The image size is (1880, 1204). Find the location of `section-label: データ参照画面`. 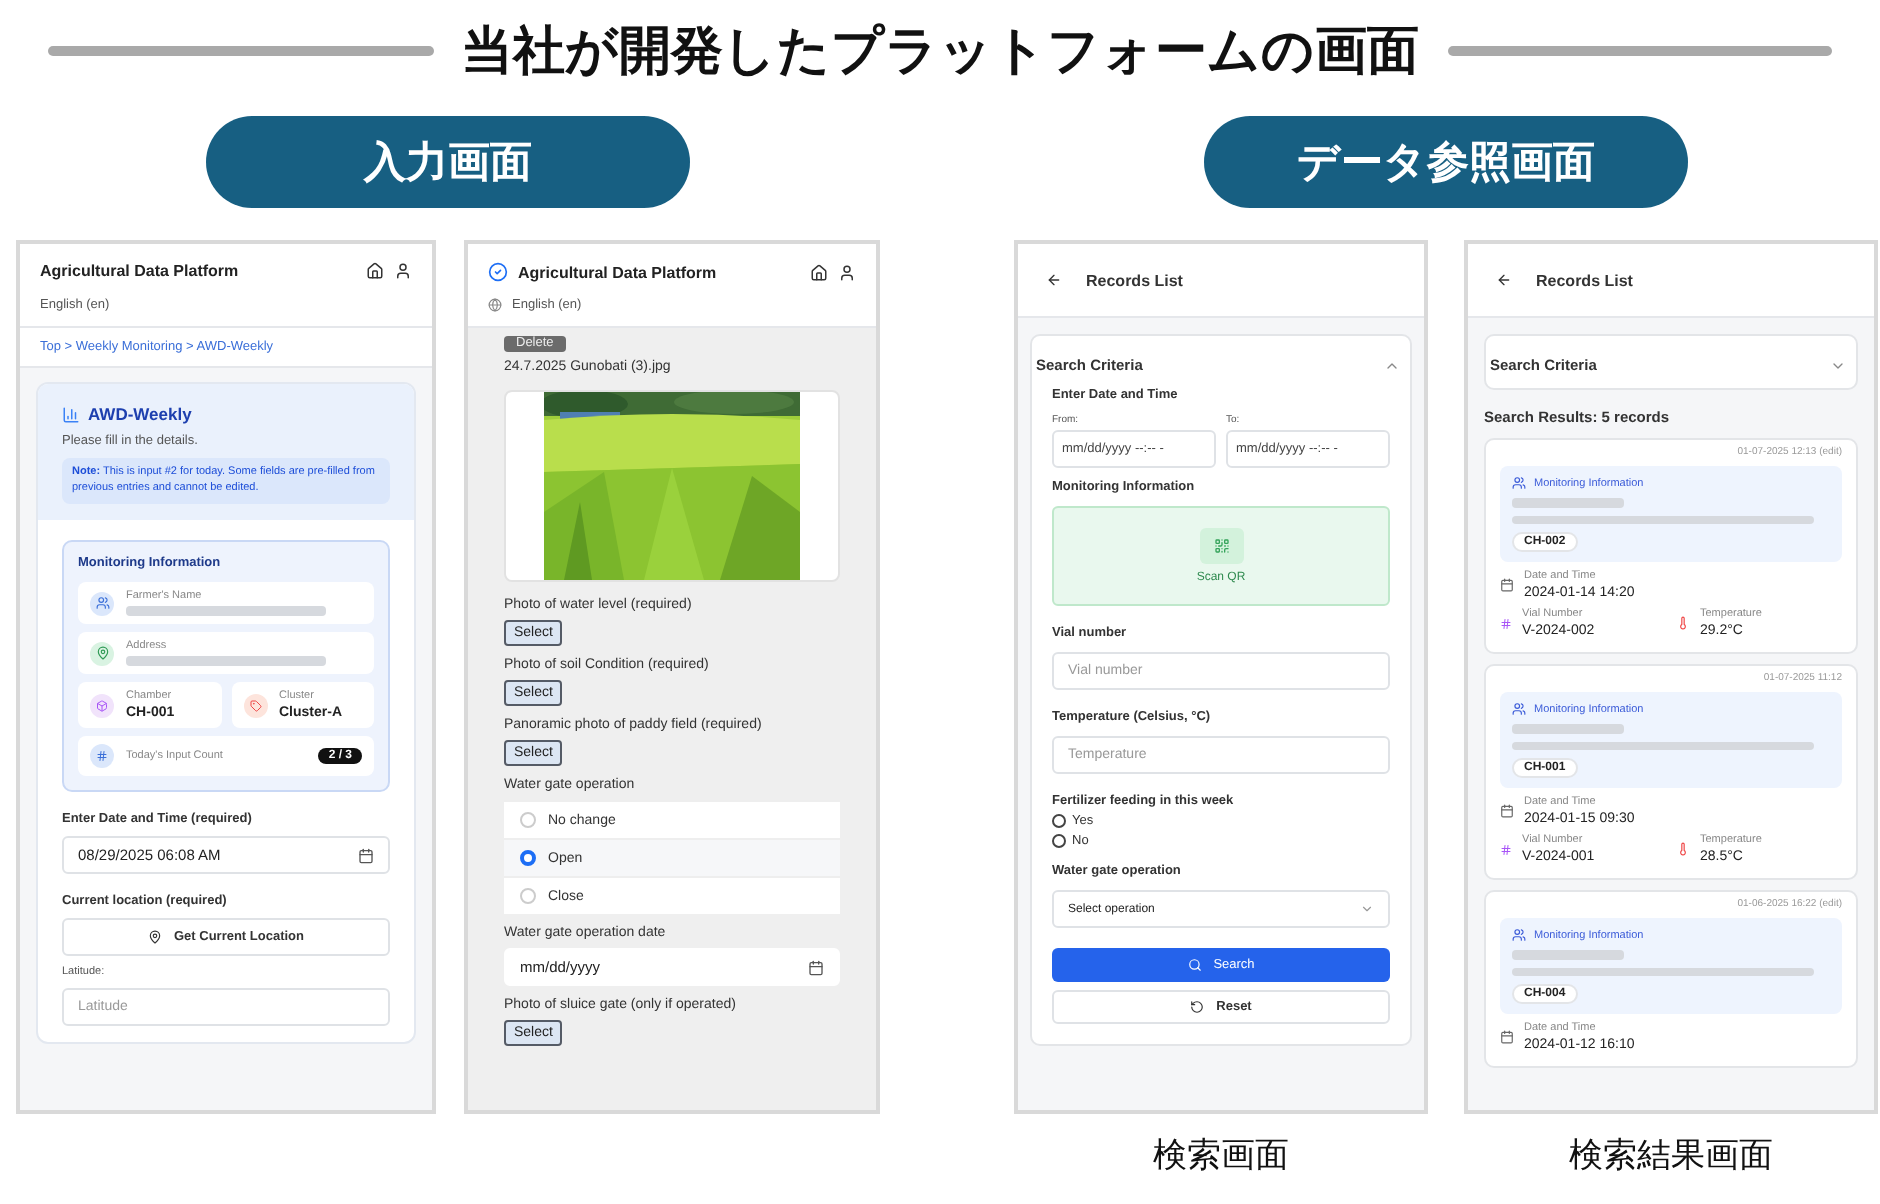

section-label: データ参照画面 is located at coordinates (1446, 162).